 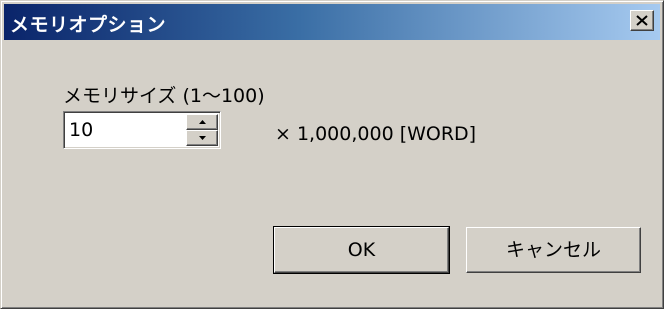 I want to click on cancel-button: キャンセル, so click(x=553, y=250).